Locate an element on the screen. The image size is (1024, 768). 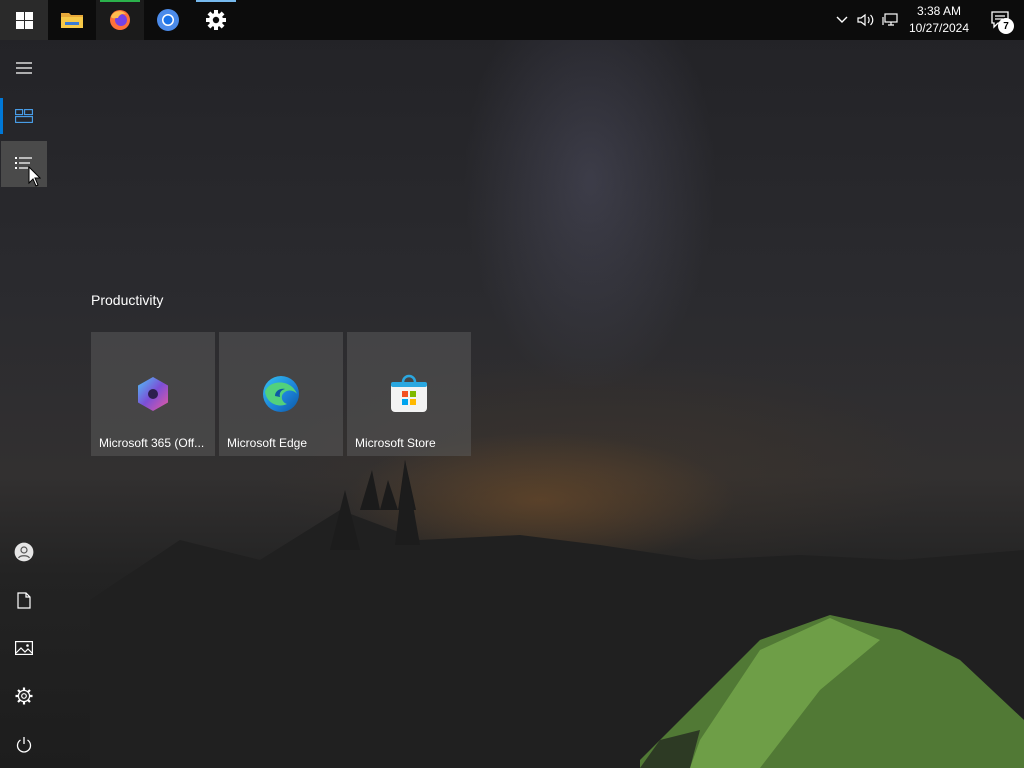
clock-date: 10/27/2024 is located at coordinates (939, 28).